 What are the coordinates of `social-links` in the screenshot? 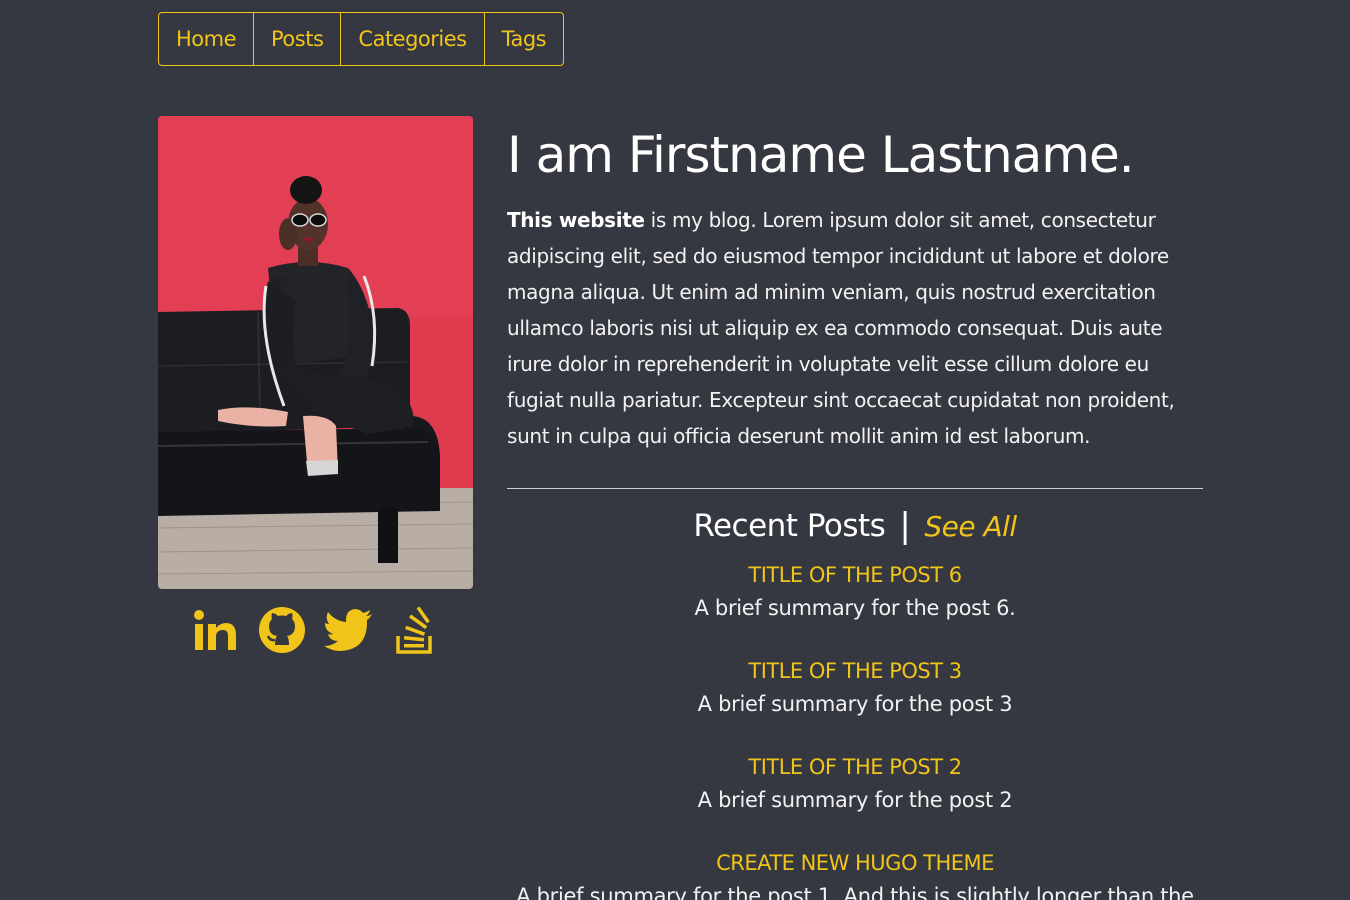 It's located at (315, 630).